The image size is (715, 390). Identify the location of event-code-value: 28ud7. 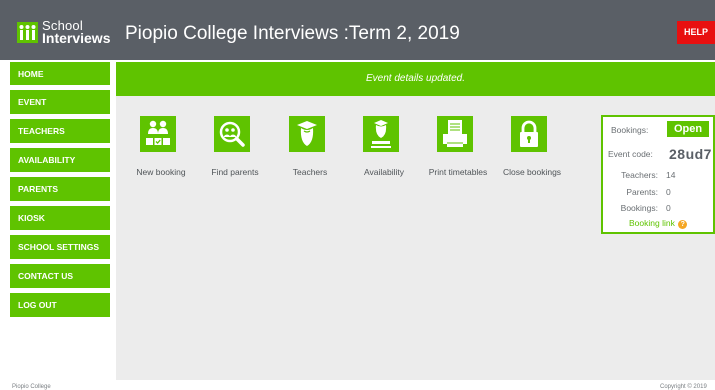
(690, 154).